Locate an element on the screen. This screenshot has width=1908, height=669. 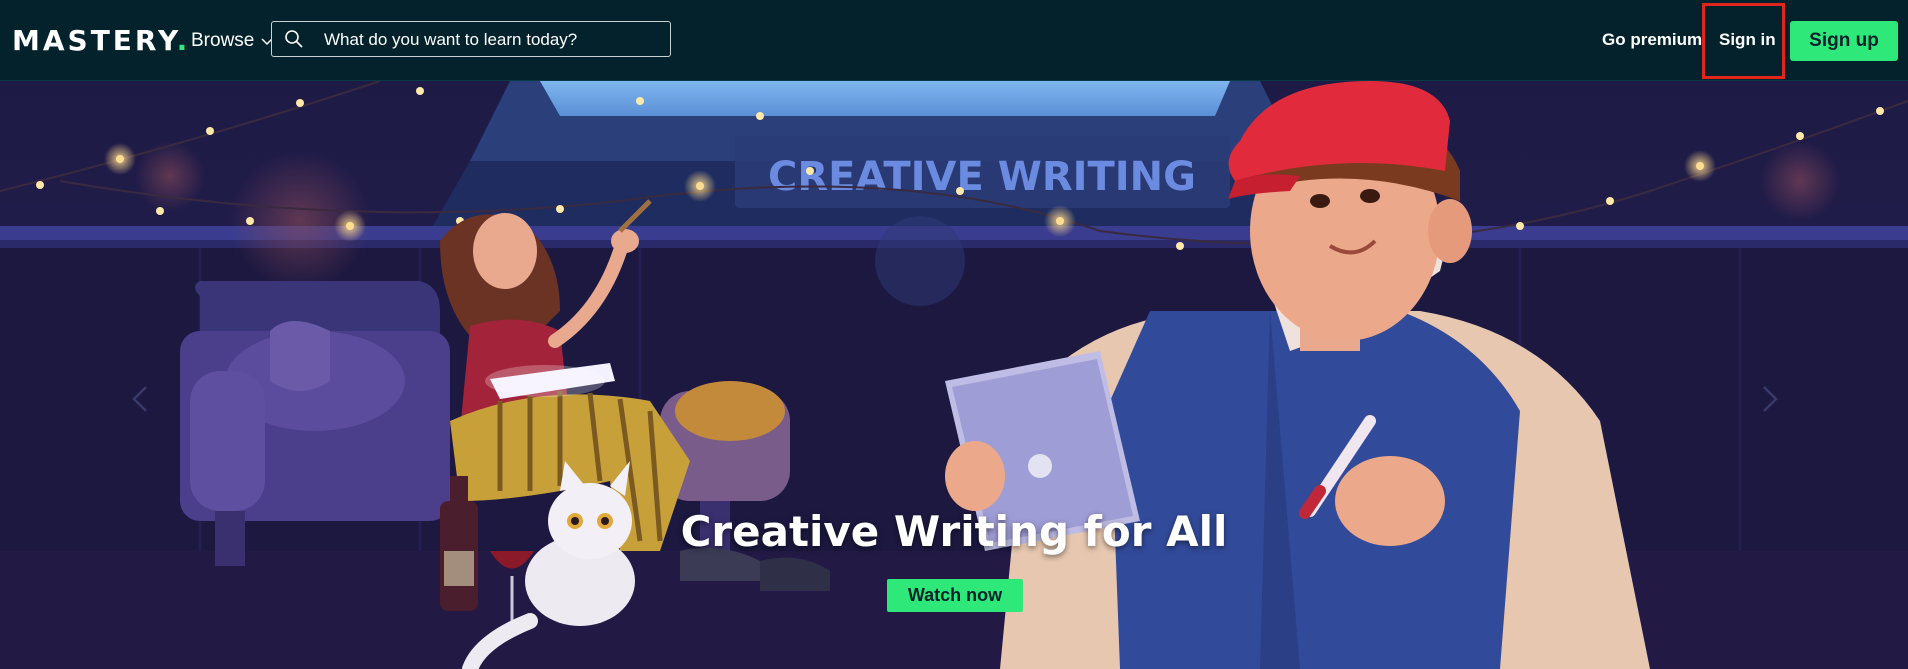
logo-text: MASTERY is located at coordinates (94, 40).